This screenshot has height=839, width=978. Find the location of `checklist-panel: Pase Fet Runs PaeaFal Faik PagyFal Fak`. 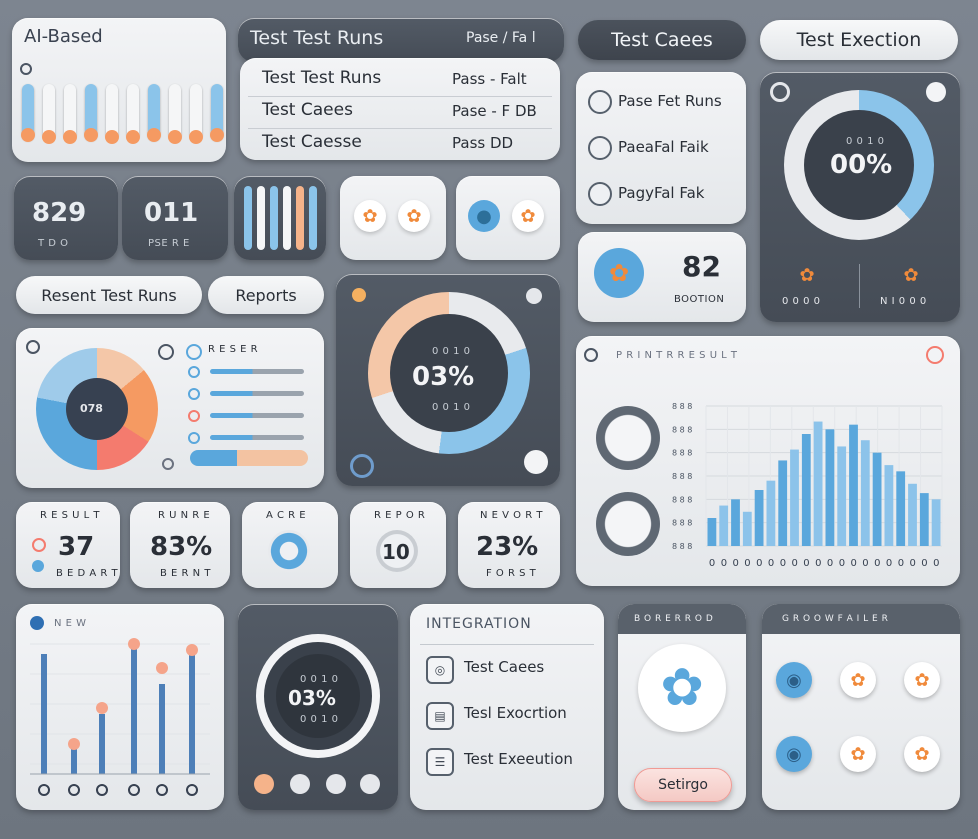

checklist-panel: Pase Fet Runs PaeaFal Faik PagyFal Fak is located at coordinates (661, 148).